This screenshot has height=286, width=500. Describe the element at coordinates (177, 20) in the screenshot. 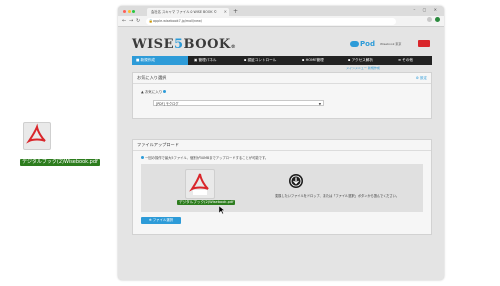

I see `url-text: apple.wisebook7.jp/moll/new/` at that location.